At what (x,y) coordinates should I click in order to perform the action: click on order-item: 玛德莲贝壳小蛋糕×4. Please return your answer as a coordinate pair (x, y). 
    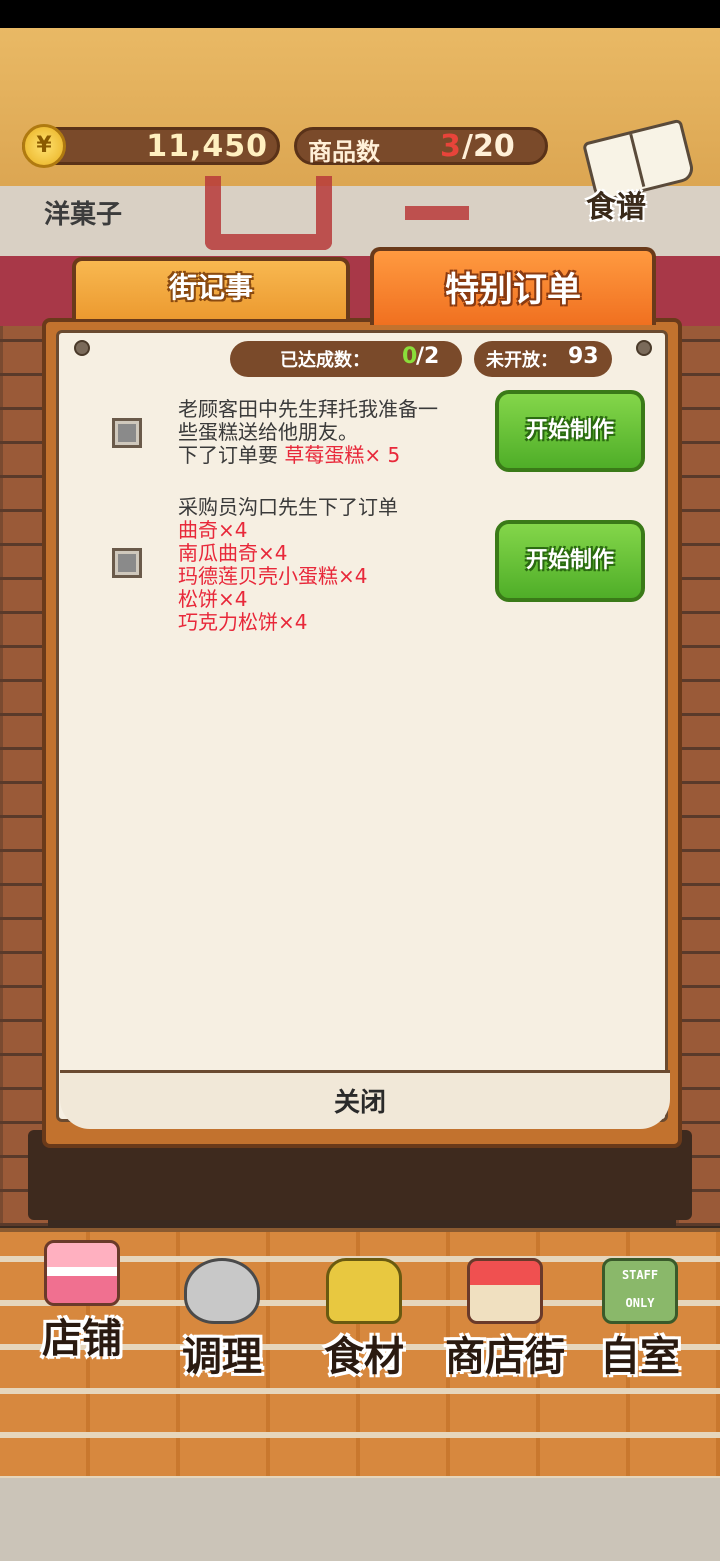
    Looking at the image, I should click on (273, 576).